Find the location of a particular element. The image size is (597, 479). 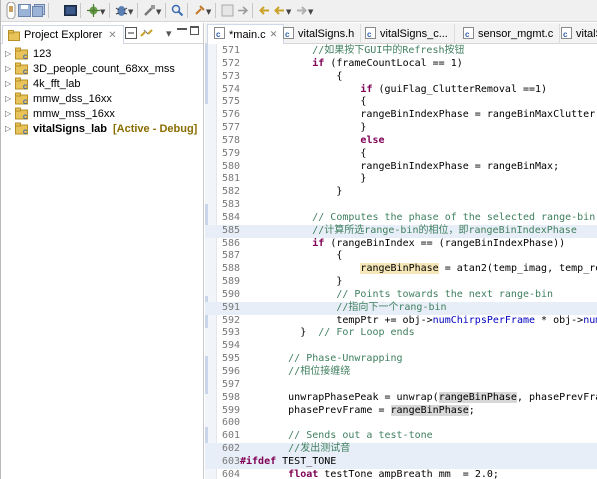

code-line: 604 float testTone_ampBreath_mm = 2.0; is located at coordinates (401, 474).